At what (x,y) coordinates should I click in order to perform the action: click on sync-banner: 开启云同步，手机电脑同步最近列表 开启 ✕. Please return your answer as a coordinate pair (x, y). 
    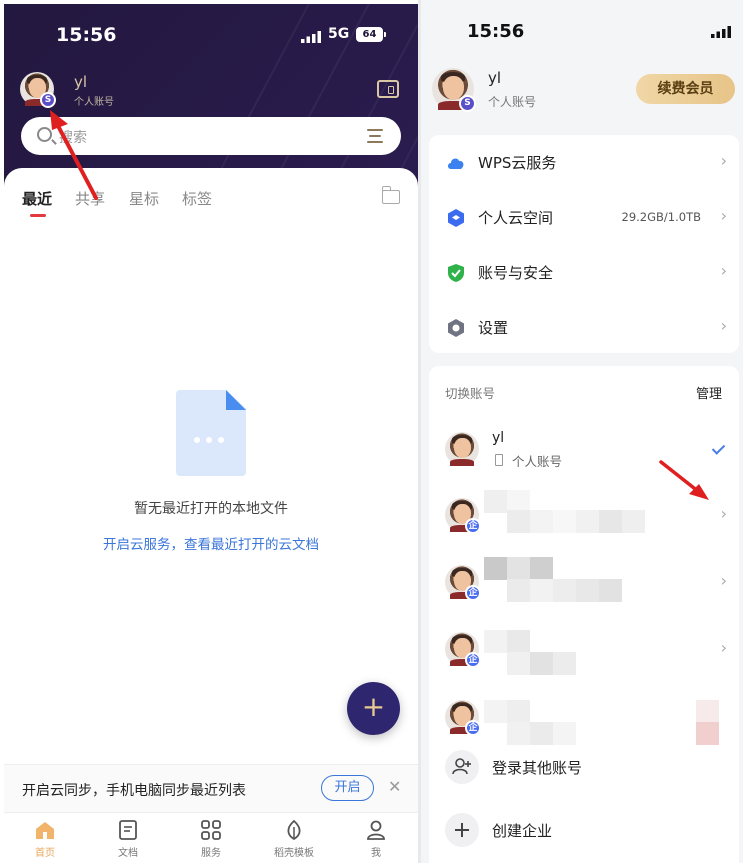
    Looking at the image, I should click on (211, 788).